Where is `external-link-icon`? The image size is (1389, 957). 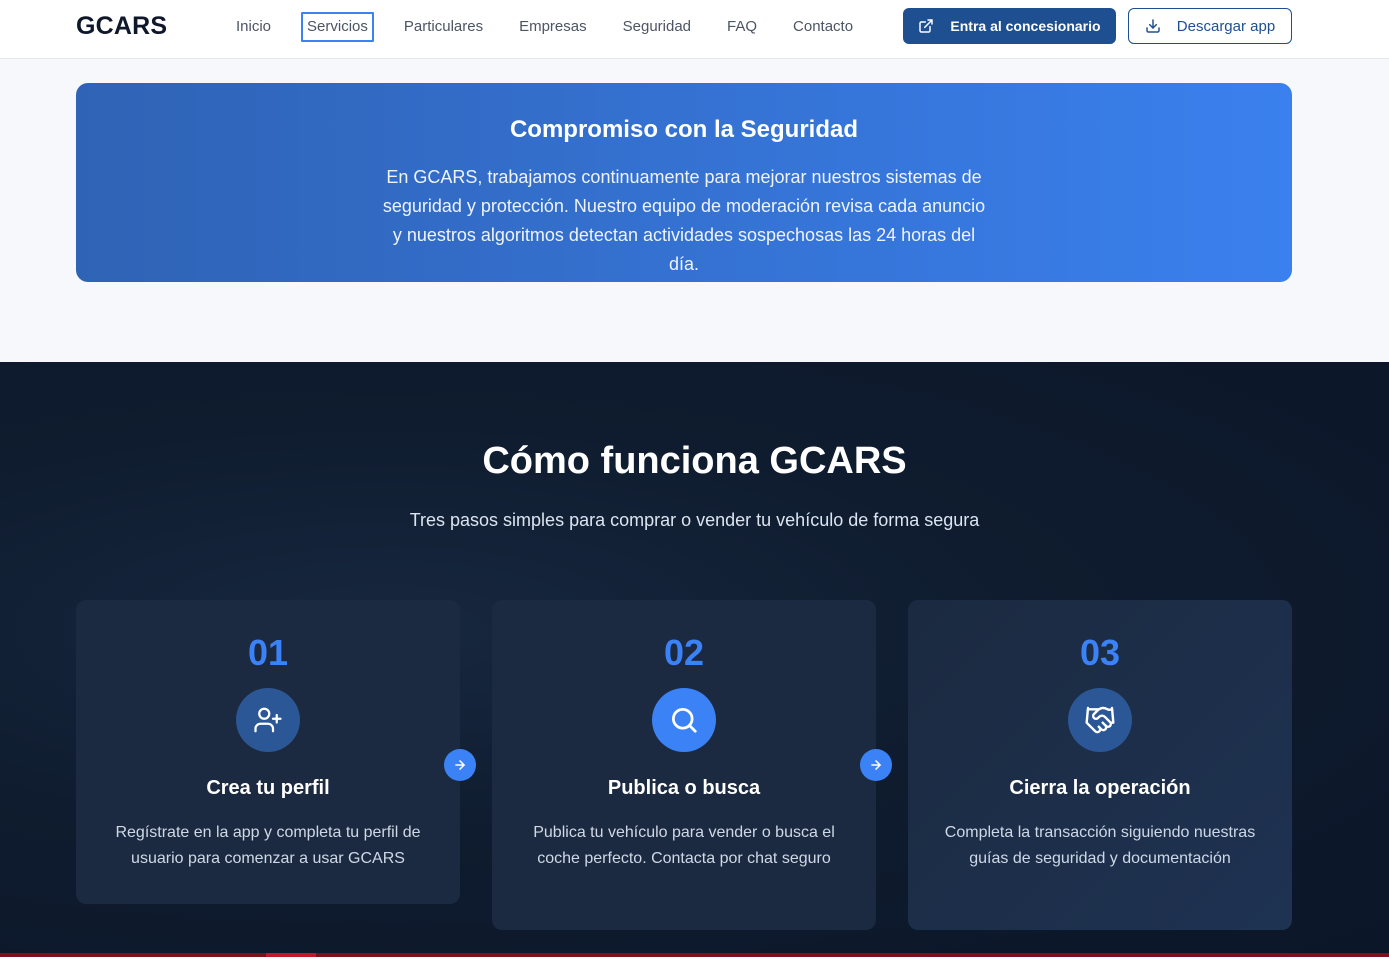
external-link-icon is located at coordinates (926, 26).